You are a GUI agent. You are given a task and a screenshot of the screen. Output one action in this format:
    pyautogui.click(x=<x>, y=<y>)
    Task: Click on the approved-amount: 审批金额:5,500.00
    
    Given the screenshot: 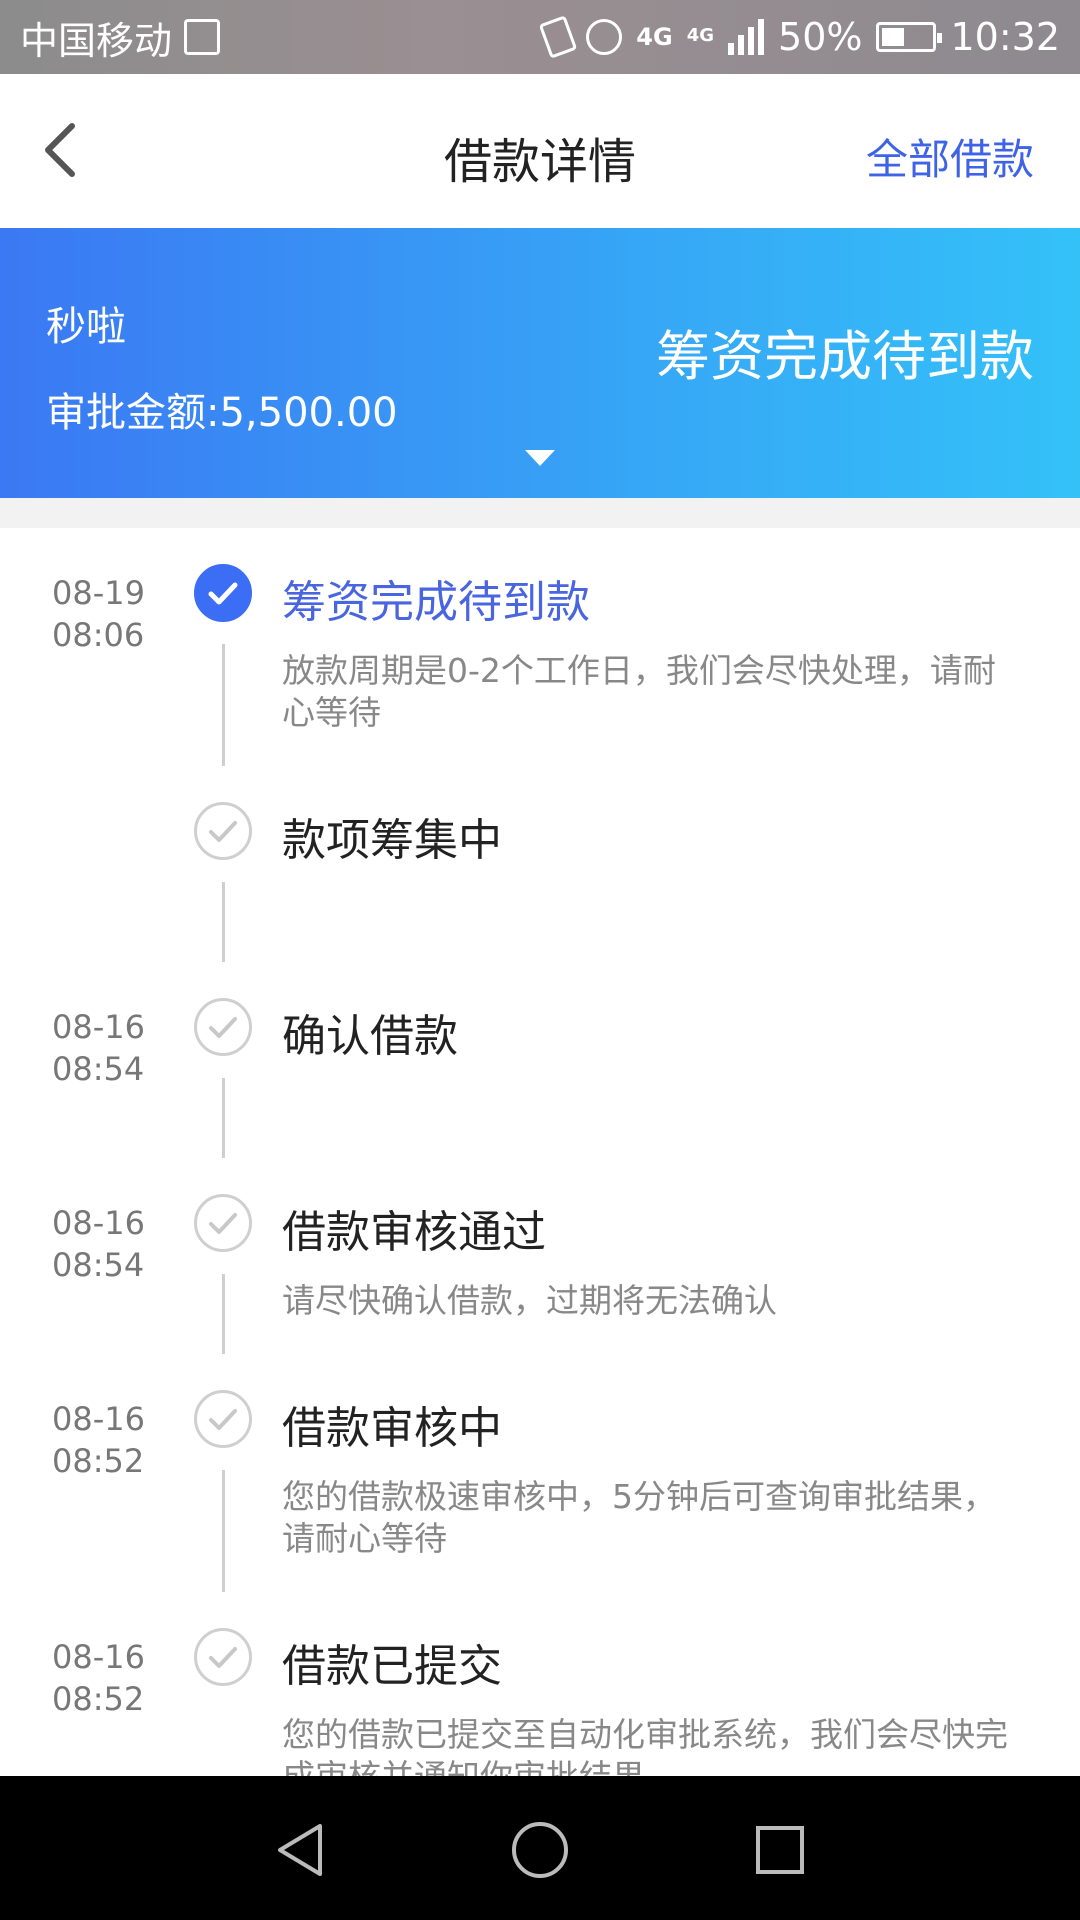 What is the action you would take?
    pyautogui.click(x=222, y=413)
    